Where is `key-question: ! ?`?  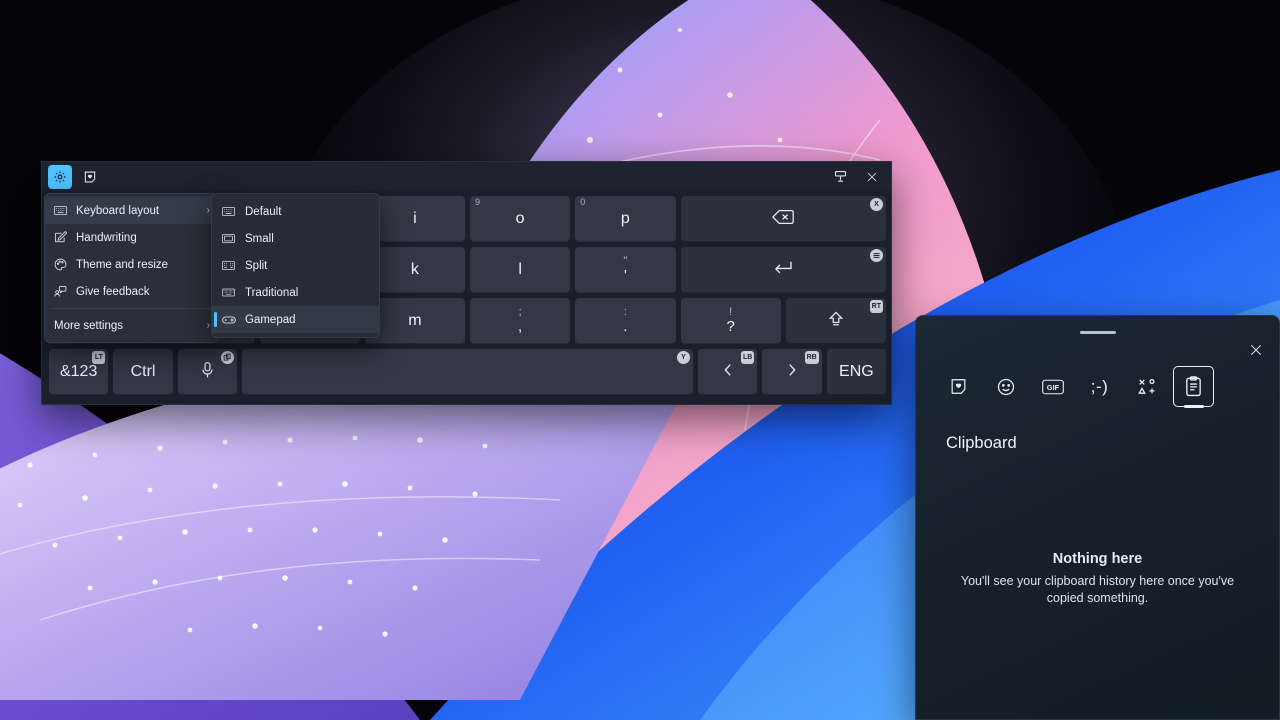
key-question: ! ? is located at coordinates (730, 321).